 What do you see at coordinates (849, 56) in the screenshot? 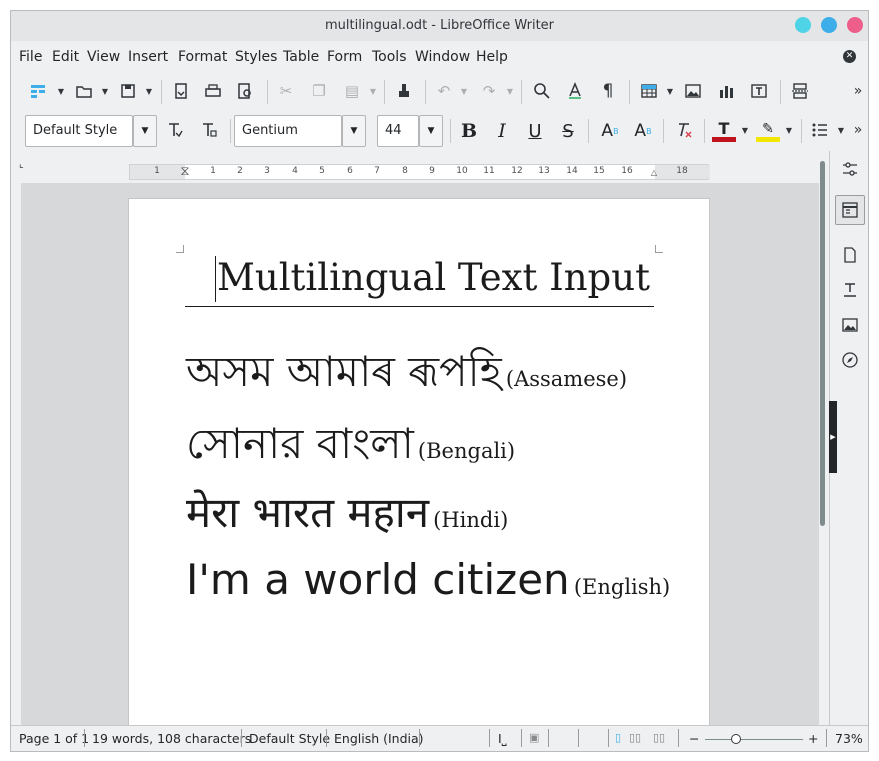
I see `close-document-icon: ✕` at bounding box center [849, 56].